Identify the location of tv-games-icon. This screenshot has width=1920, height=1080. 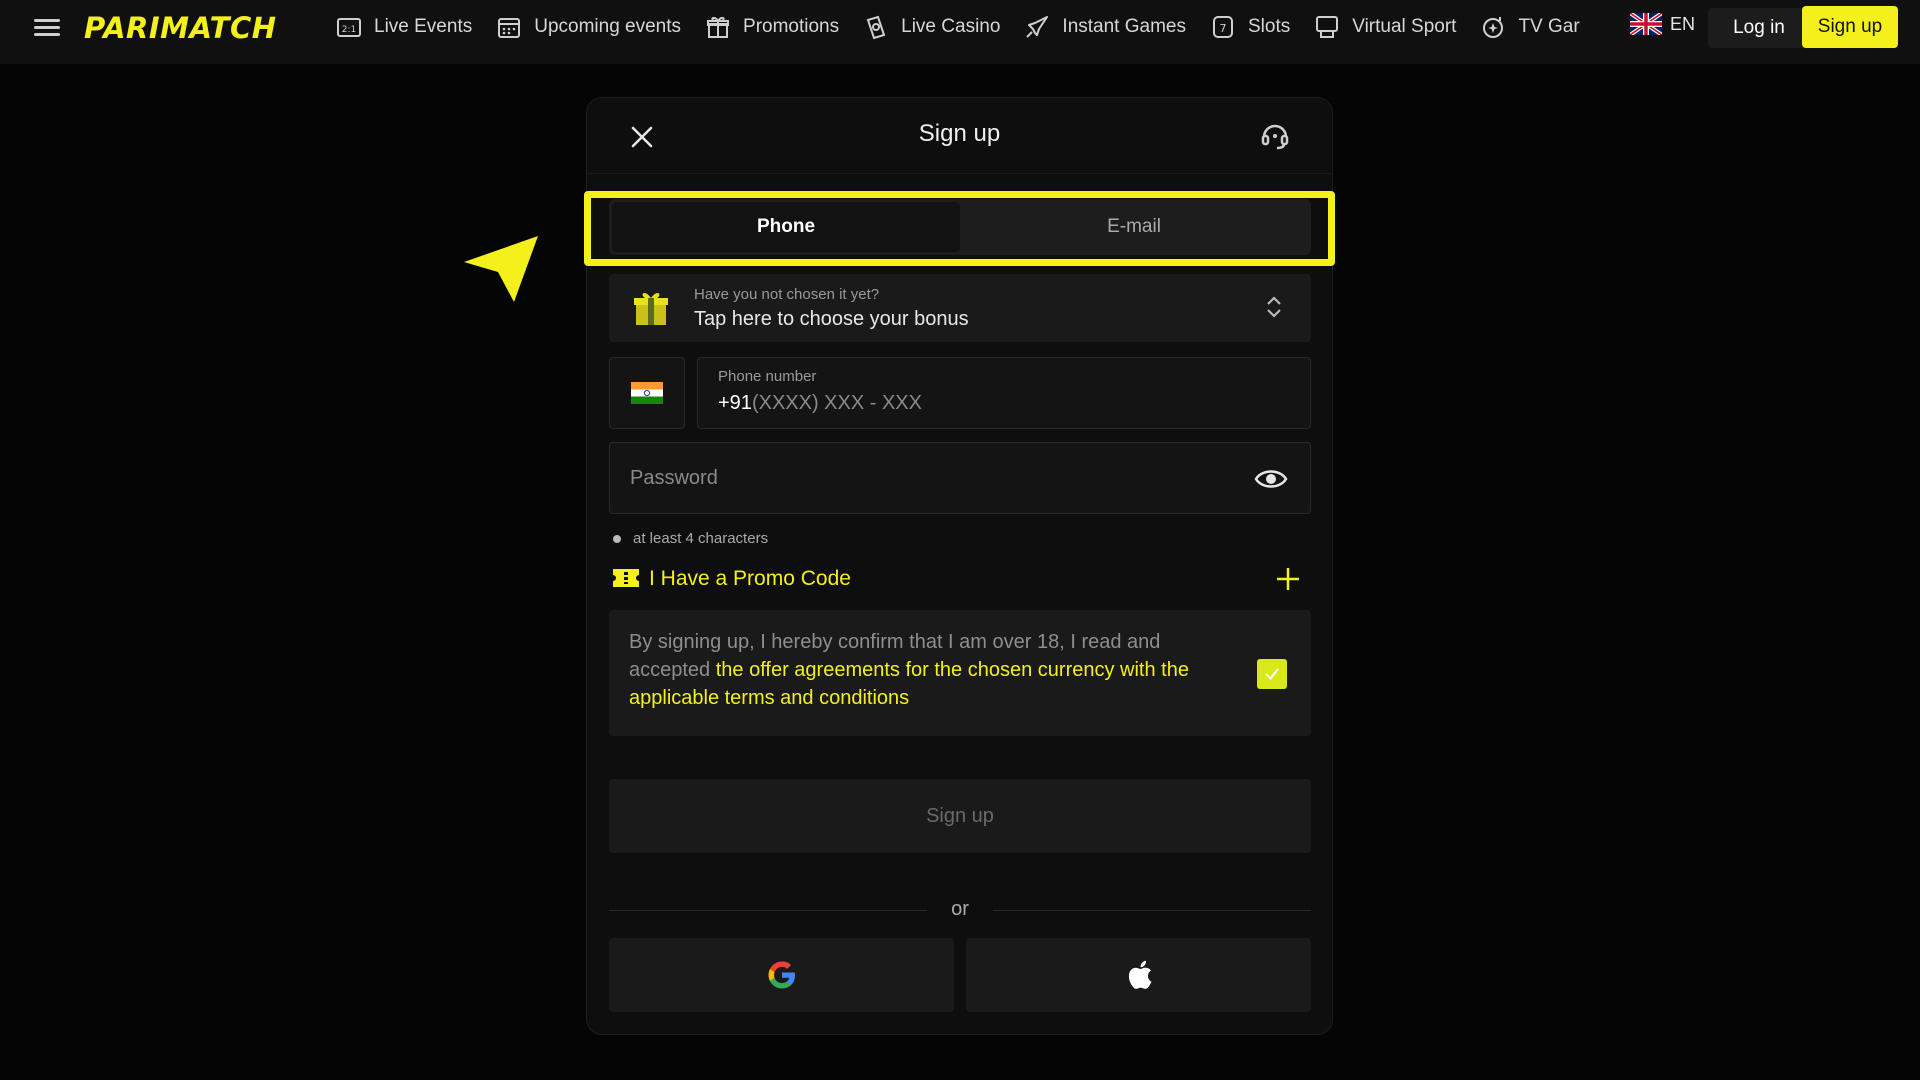
(1493, 27).